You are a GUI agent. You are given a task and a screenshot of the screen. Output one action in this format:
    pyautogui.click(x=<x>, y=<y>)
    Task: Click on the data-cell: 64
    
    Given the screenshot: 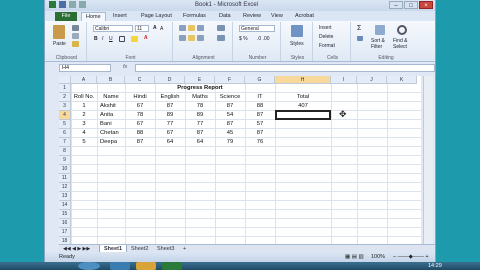 What is the action you would take?
    pyautogui.click(x=200, y=142)
    